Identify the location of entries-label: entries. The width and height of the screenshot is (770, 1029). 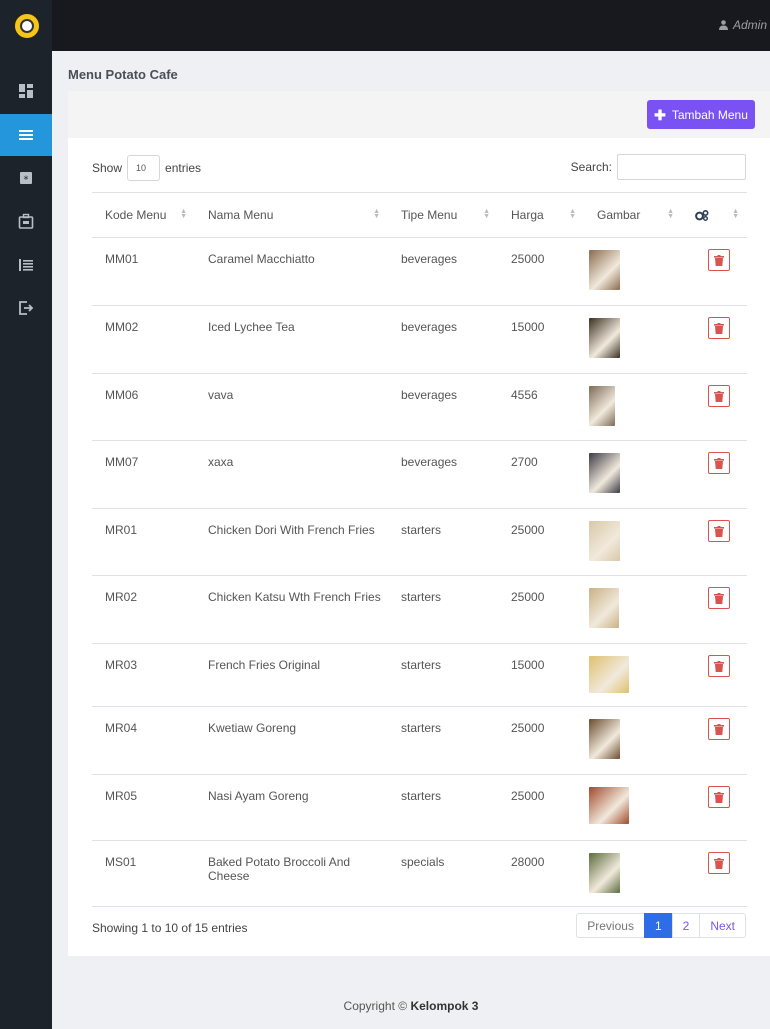
(183, 168).